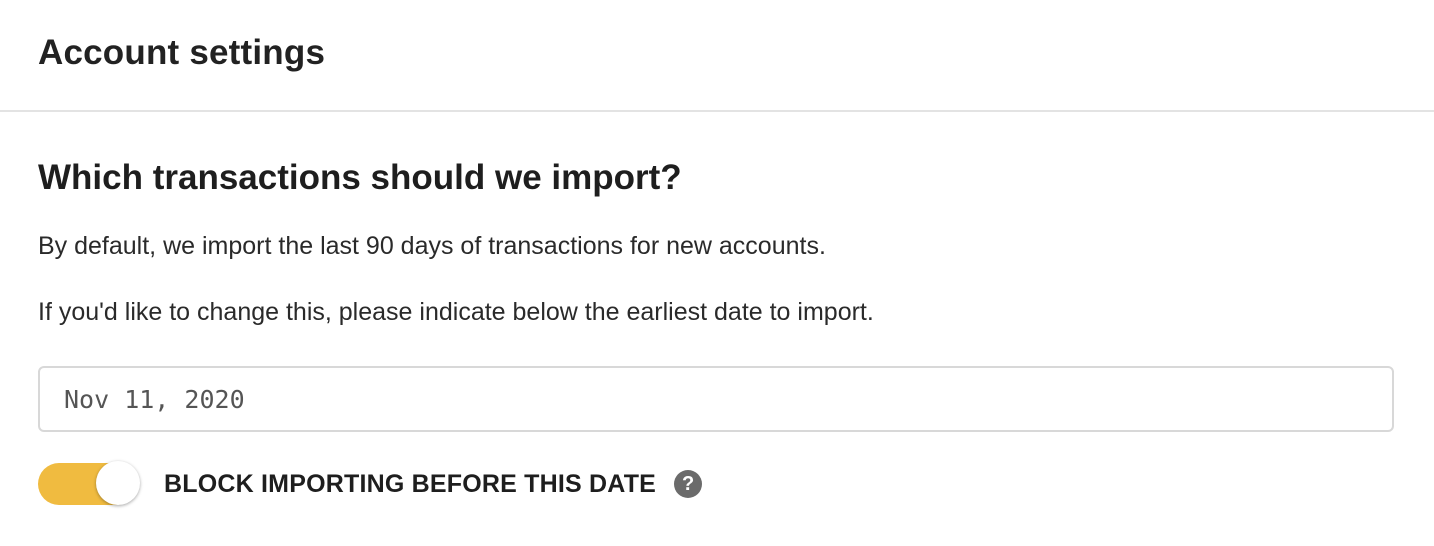  I want to click on page-title: Account settings, so click(182, 52).